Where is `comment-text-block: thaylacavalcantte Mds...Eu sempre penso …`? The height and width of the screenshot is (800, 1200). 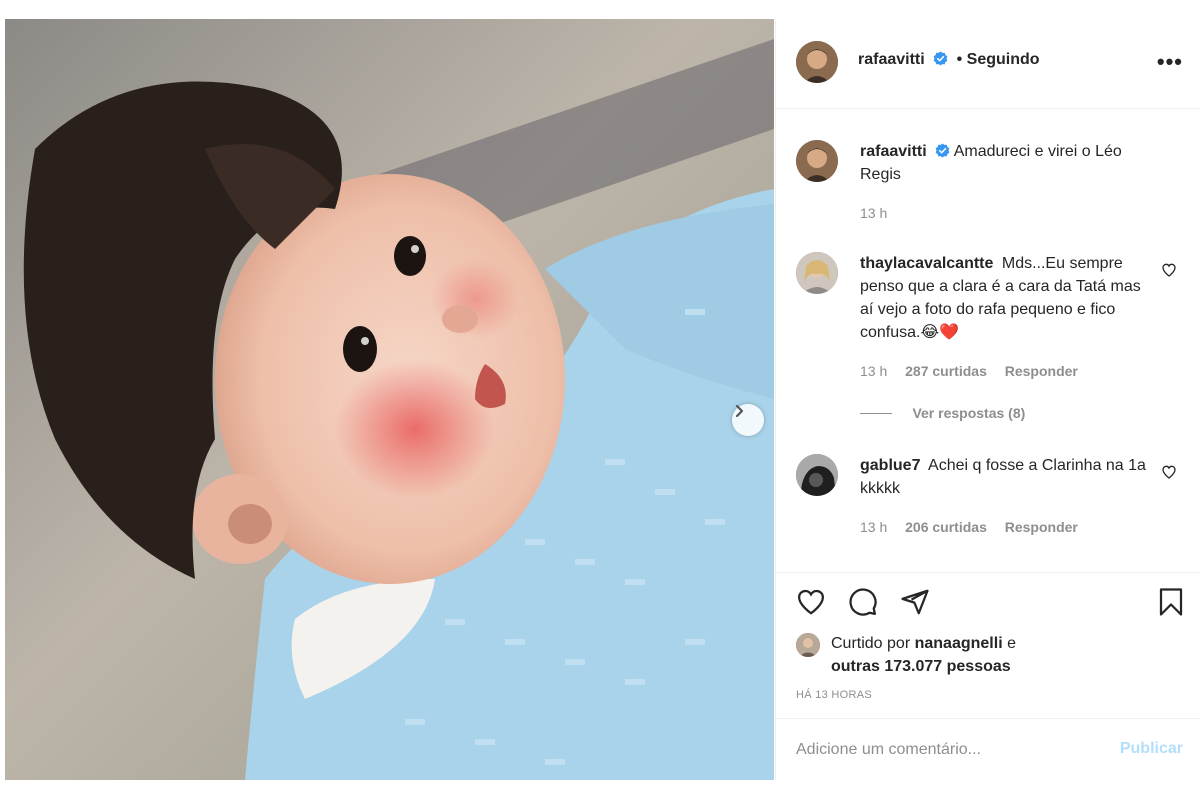
comment-text-block: thaylacavalcantte Mds...Eu sempre penso … is located at coordinates (1005, 298).